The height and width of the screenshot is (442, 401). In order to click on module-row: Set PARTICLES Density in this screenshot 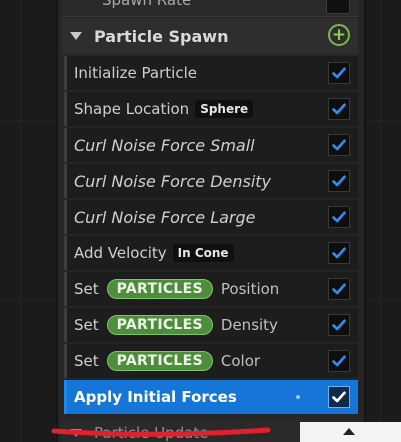, I will do `click(211, 325)`.